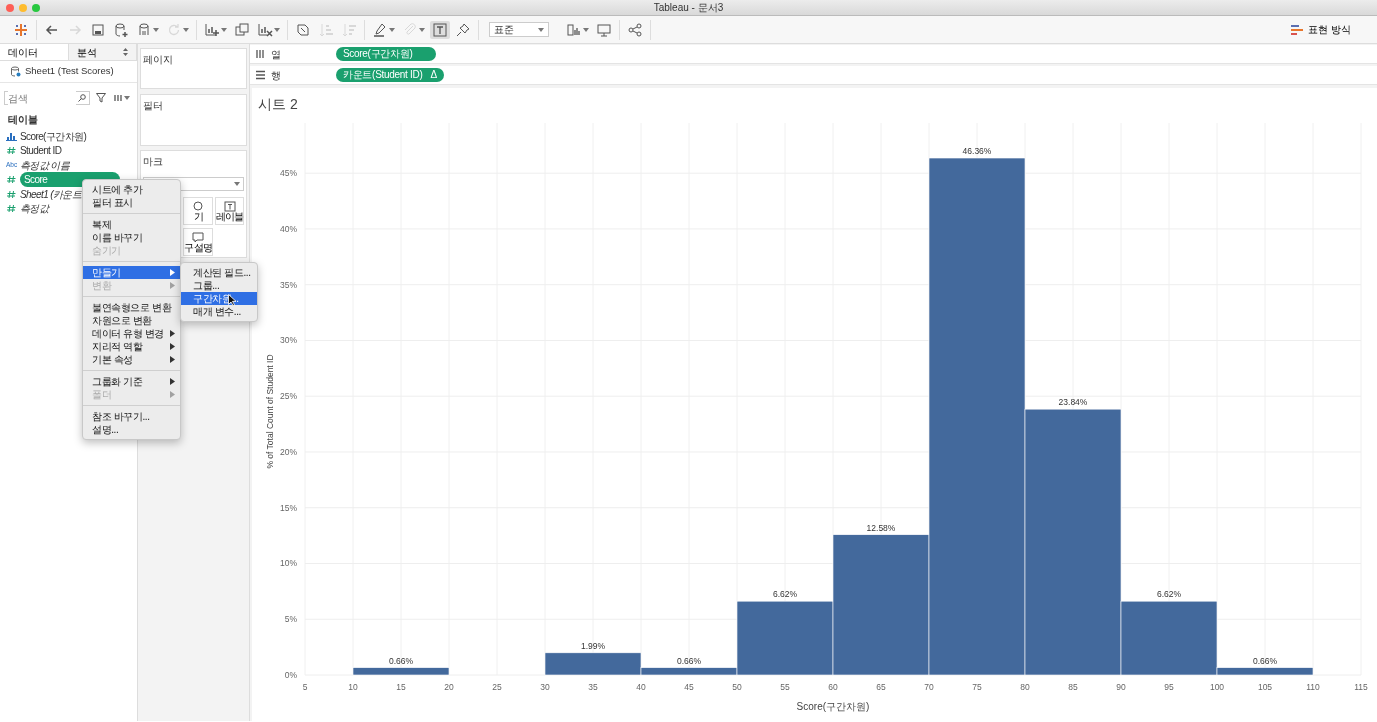 This screenshot has height=722, width=1377. I want to click on x-tick-label: 70, so click(929, 687).